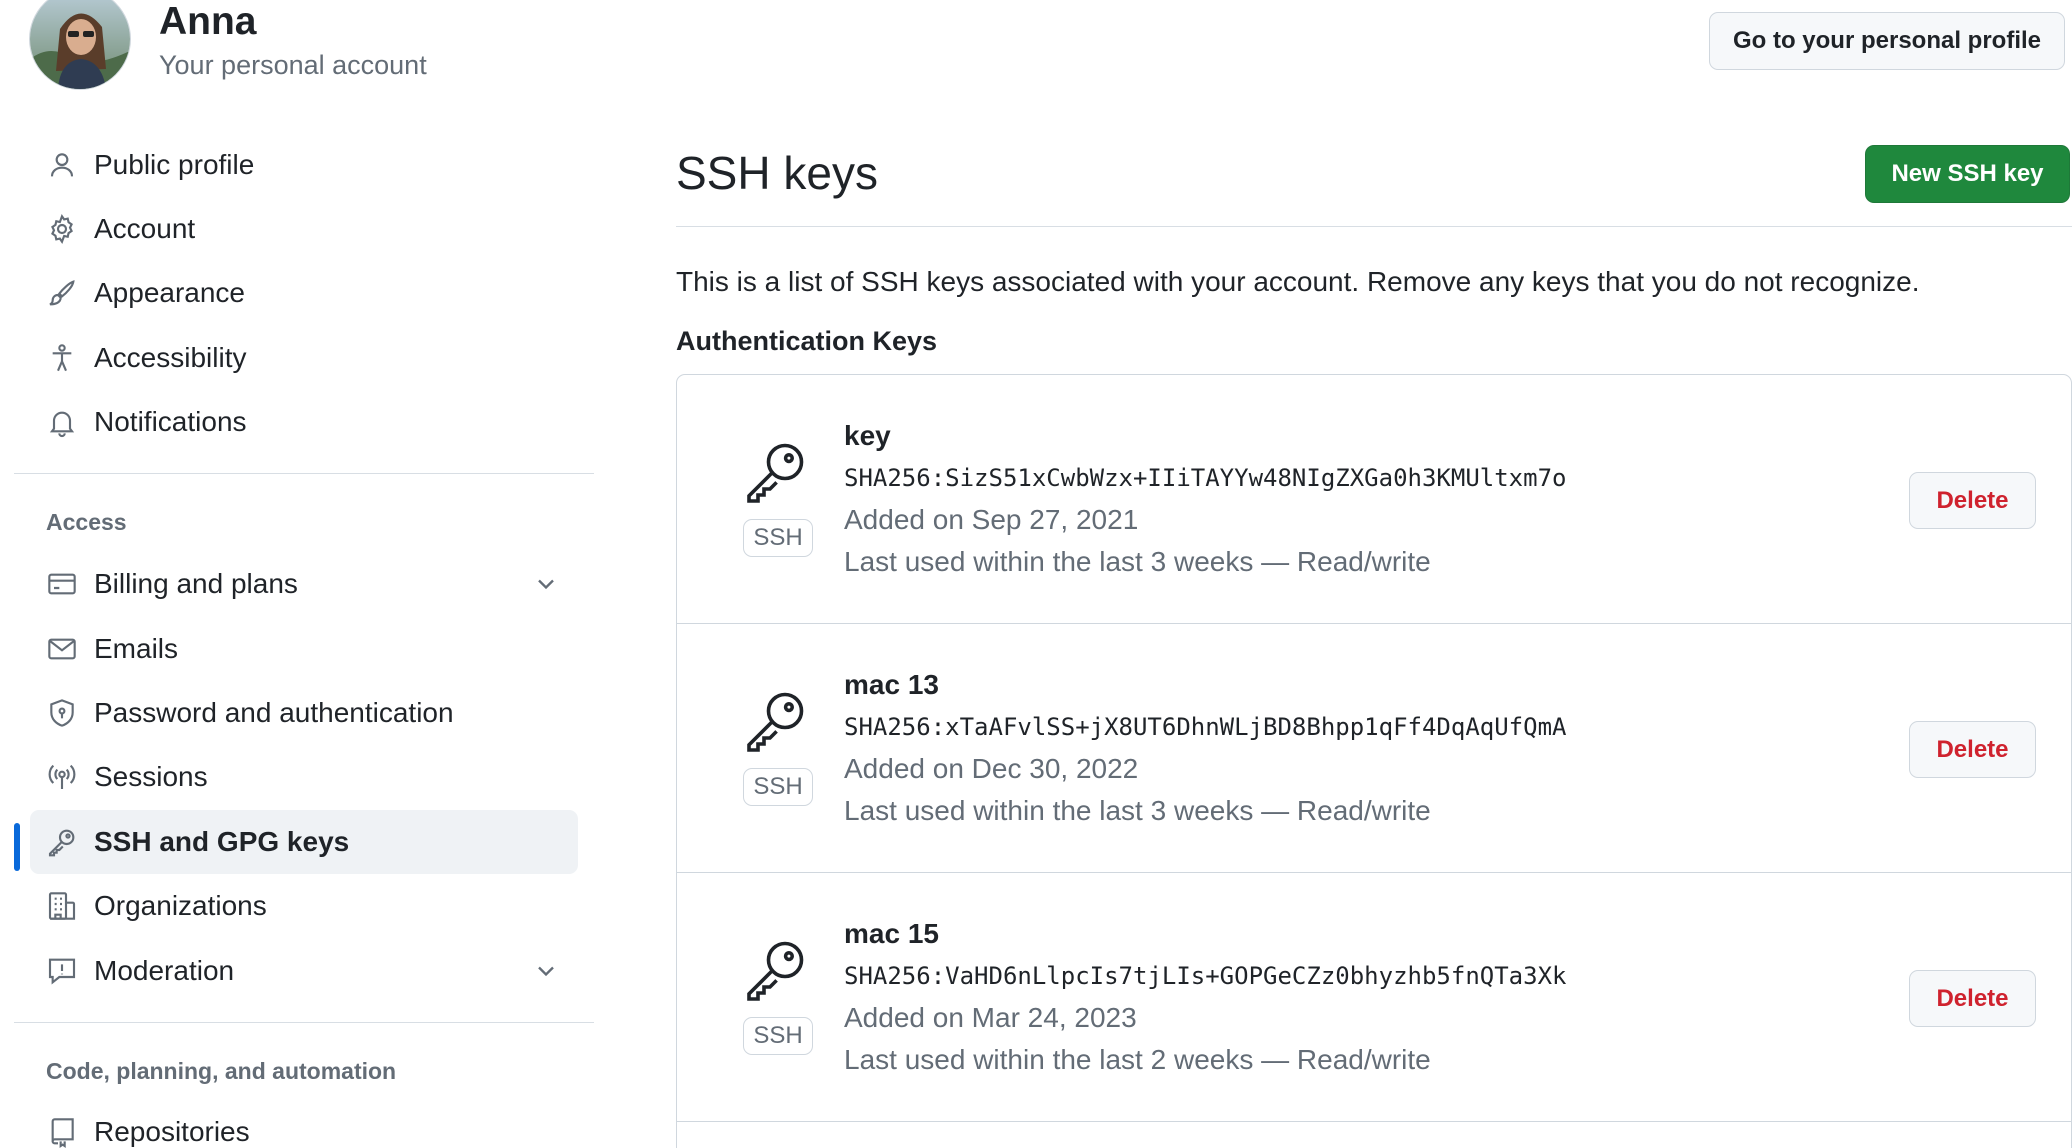 This screenshot has width=2072, height=1148. What do you see at coordinates (221, 1071) in the screenshot?
I see `sidebar-heading-code: Code, planning, and automation` at bounding box center [221, 1071].